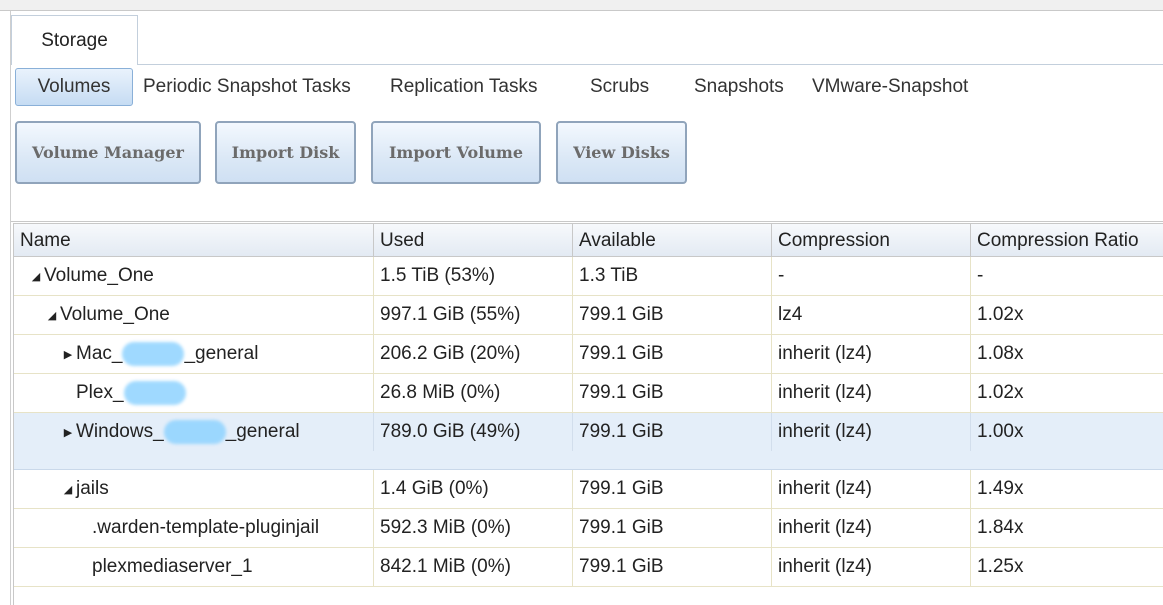  What do you see at coordinates (650, 64) in the screenshot?
I see `tab-divider` at bounding box center [650, 64].